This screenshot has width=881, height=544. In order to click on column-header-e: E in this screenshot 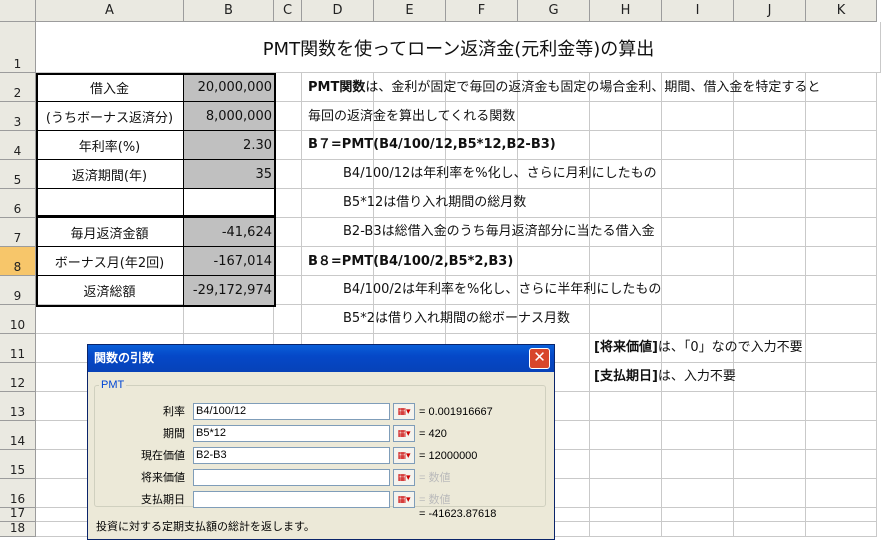, I will do `click(410, 11)`.